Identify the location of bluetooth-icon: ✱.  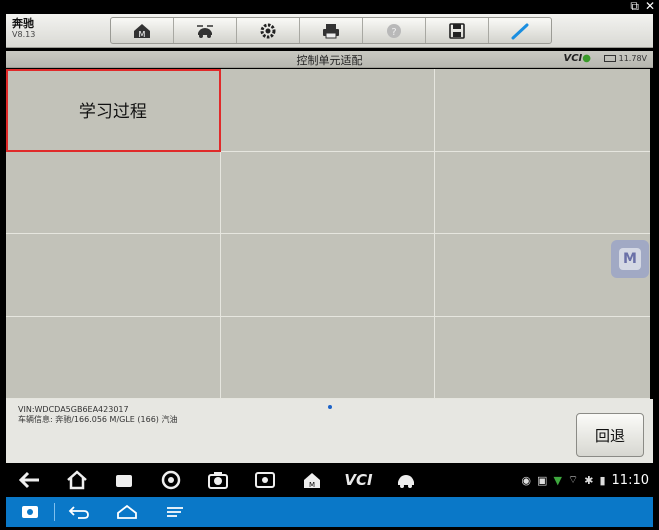
(589, 480).